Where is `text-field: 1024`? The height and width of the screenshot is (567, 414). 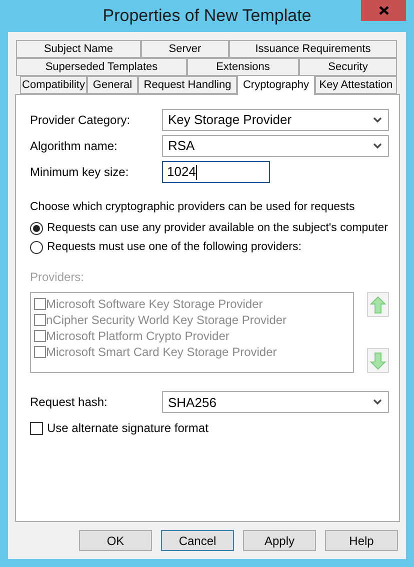 text-field: 1024 is located at coordinates (216, 172).